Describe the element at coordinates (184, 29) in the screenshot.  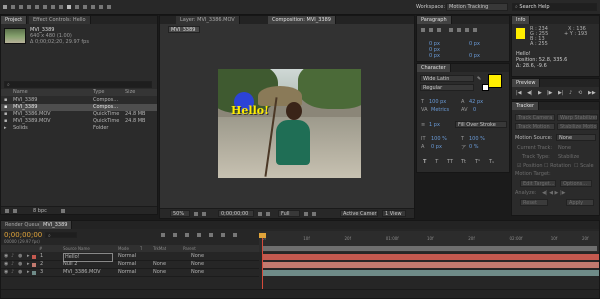
I see `comp-name-chip: MVI_3389` at that location.